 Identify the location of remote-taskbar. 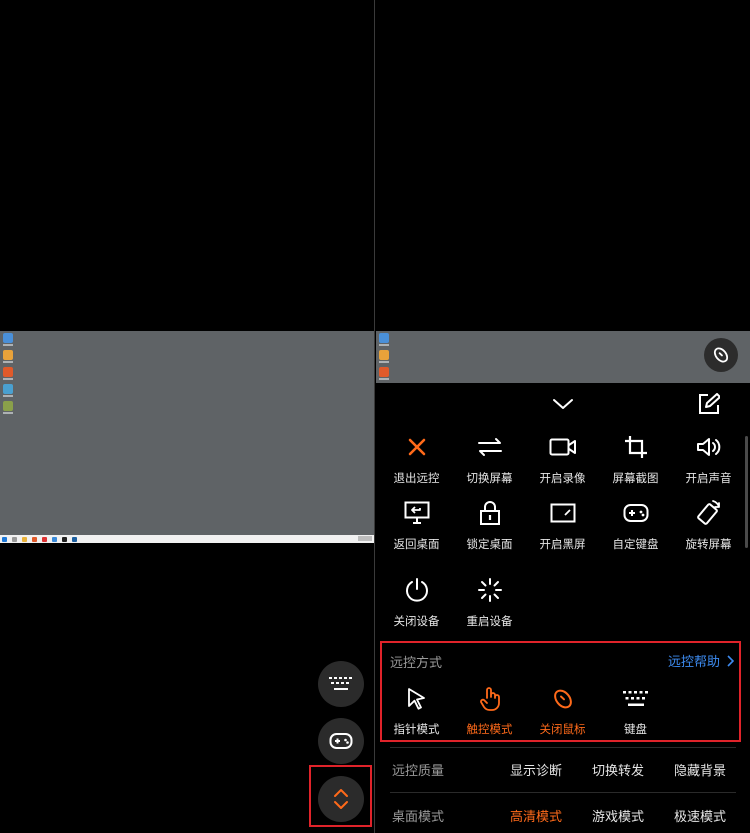
(187, 539).